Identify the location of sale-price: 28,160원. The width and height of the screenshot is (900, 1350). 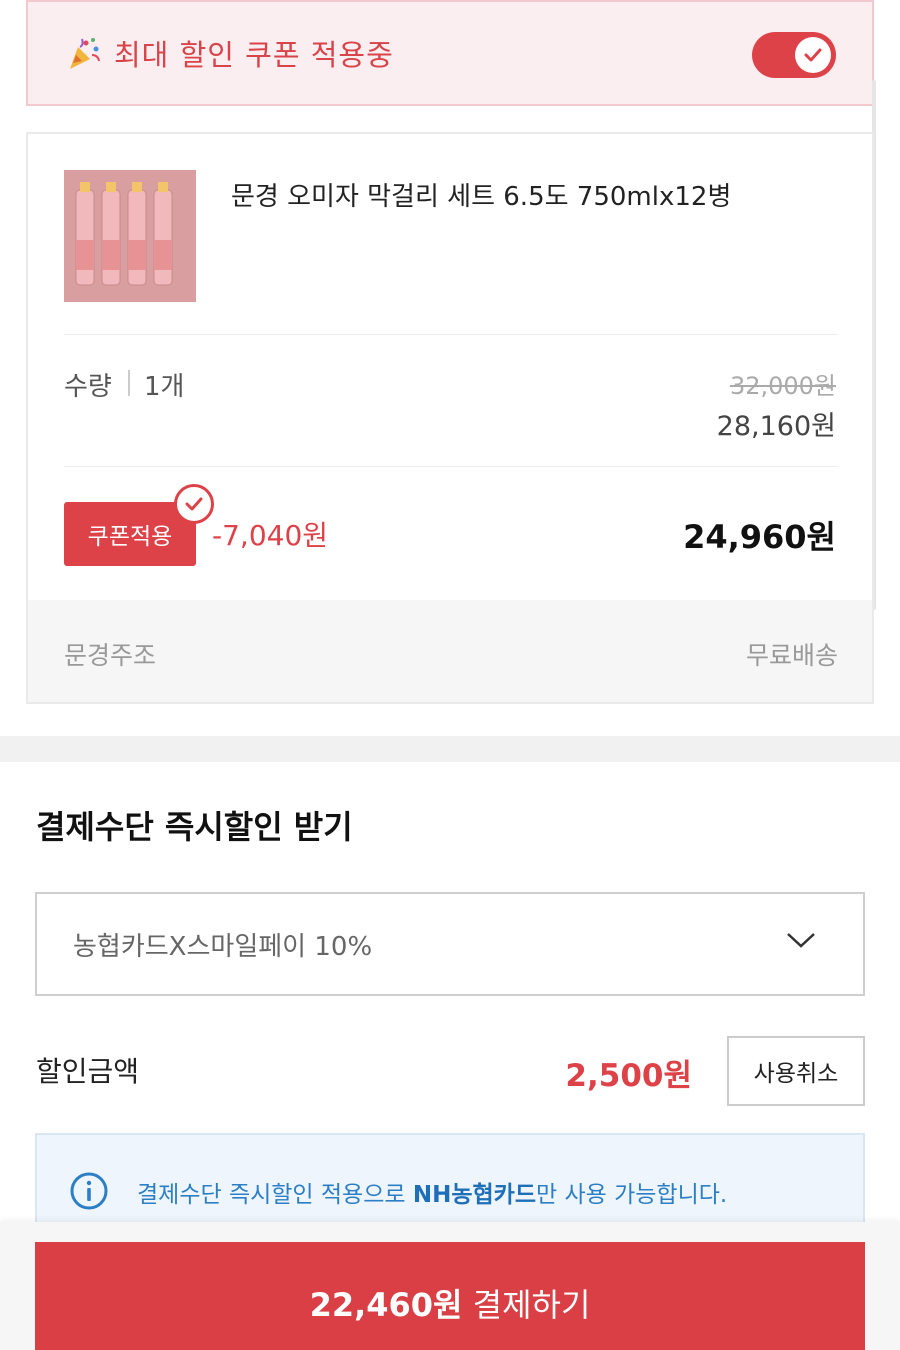
(776, 426).